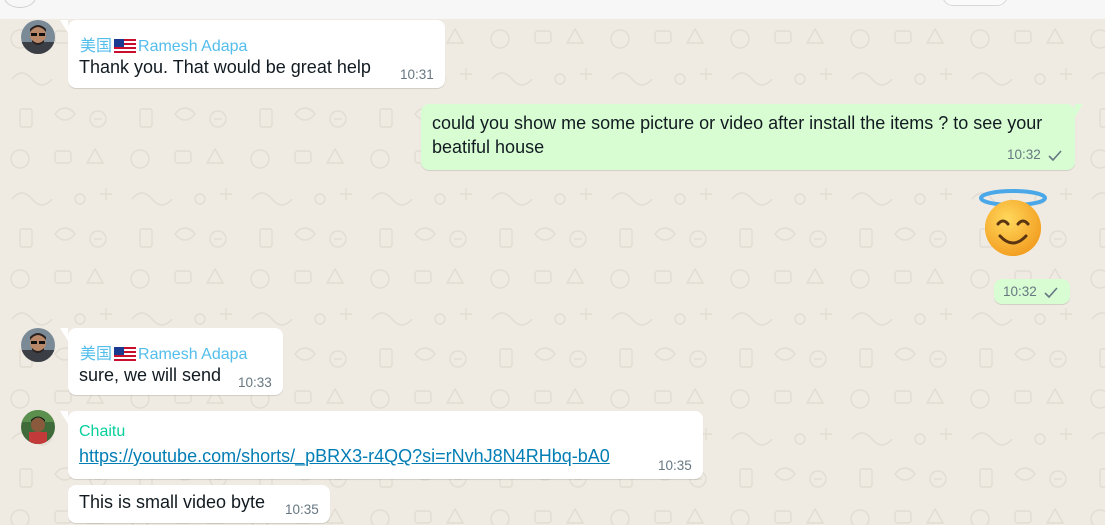  I want to click on emoji-time-bubble: 10:32, so click(1032, 291).